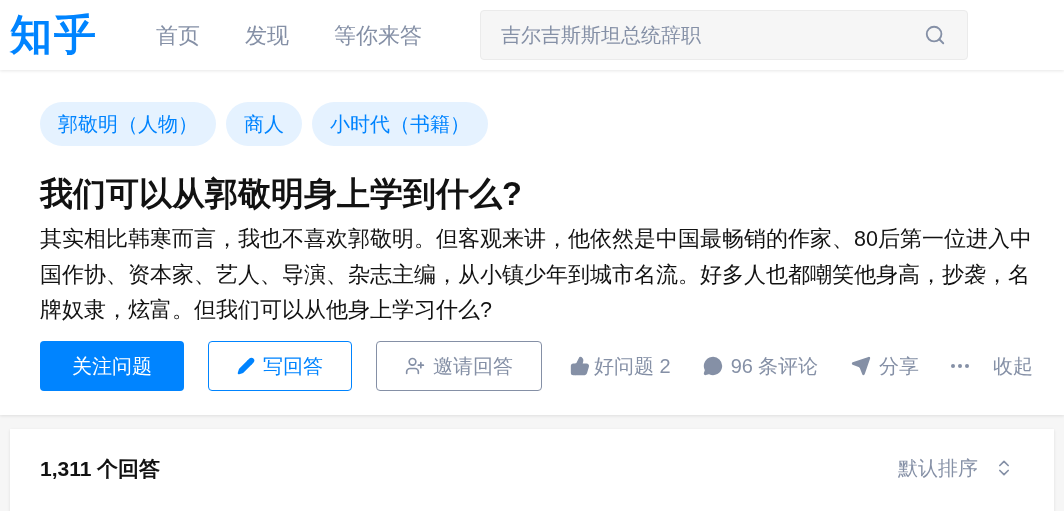 The height and width of the screenshot is (511, 1064). What do you see at coordinates (246, 365) in the screenshot?
I see `pencil-icon` at bounding box center [246, 365].